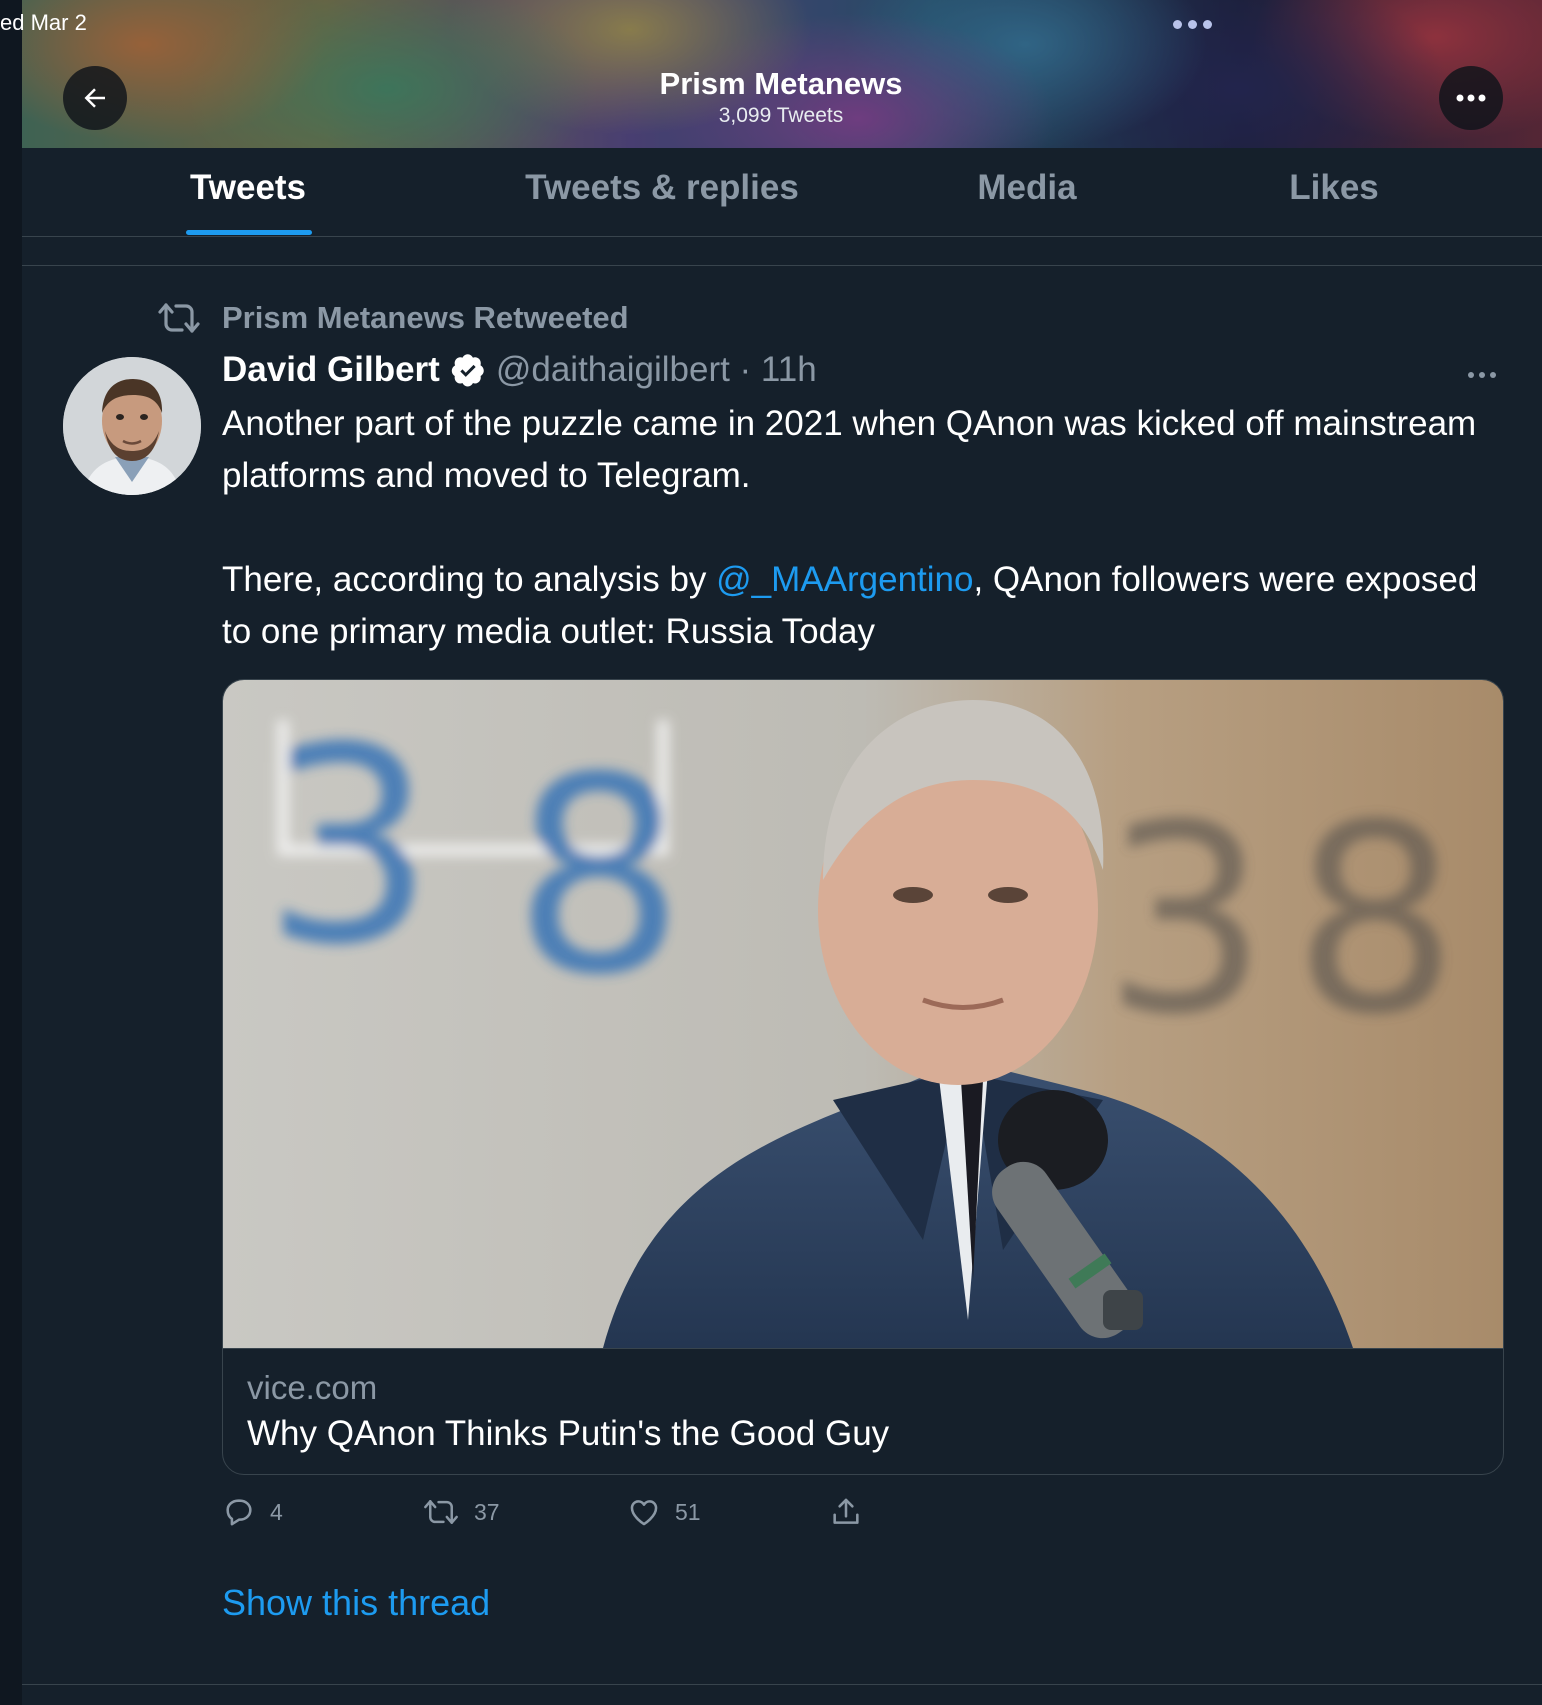 This screenshot has height=1705, width=1542. What do you see at coordinates (1334, 188) in the screenshot?
I see `tab-likes: Likes` at bounding box center [1334, 188].